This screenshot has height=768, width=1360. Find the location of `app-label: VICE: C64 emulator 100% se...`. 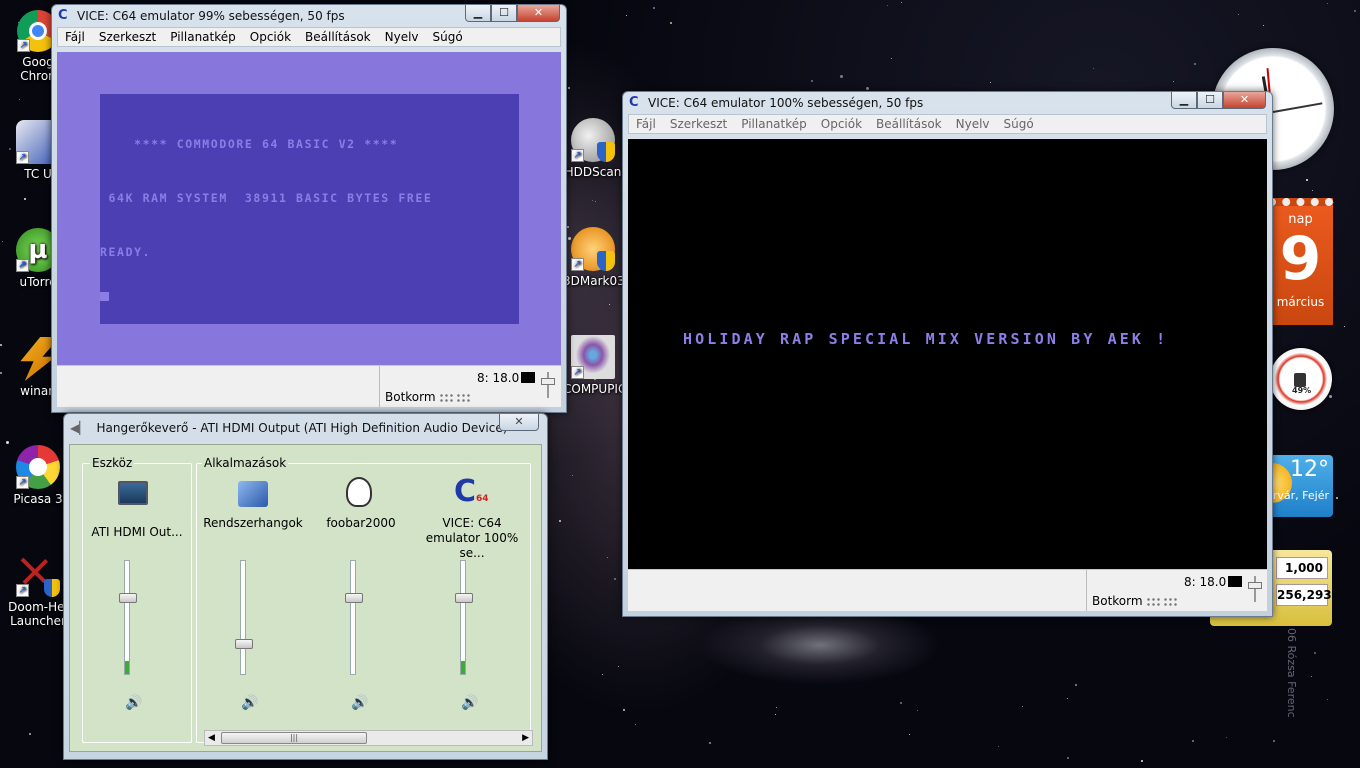

app-label: VICE: C64 emulator 100% se... is located at coordinates (472, 538).